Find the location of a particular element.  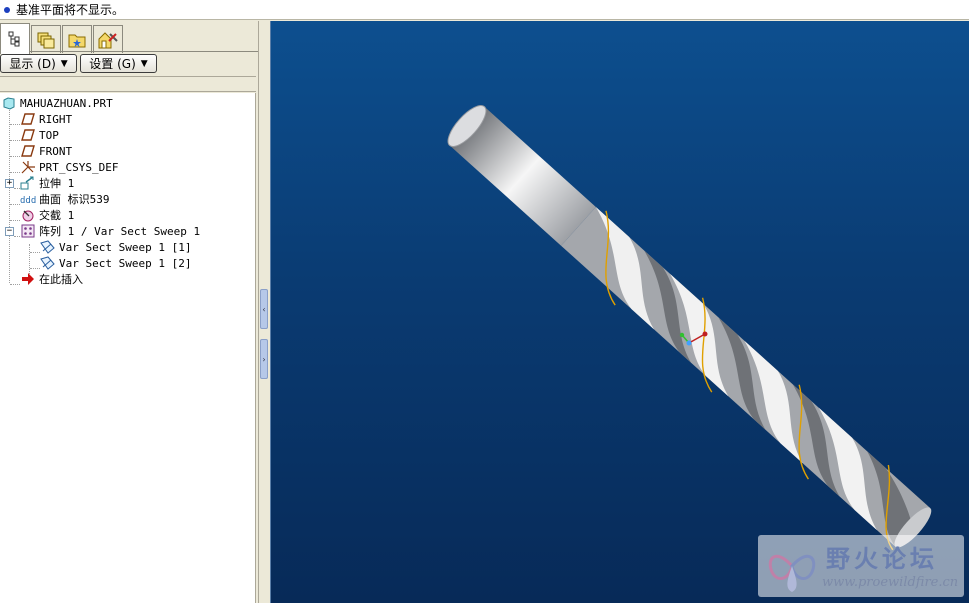

tree-item-label: TOP is located at coordinates (49, 135).